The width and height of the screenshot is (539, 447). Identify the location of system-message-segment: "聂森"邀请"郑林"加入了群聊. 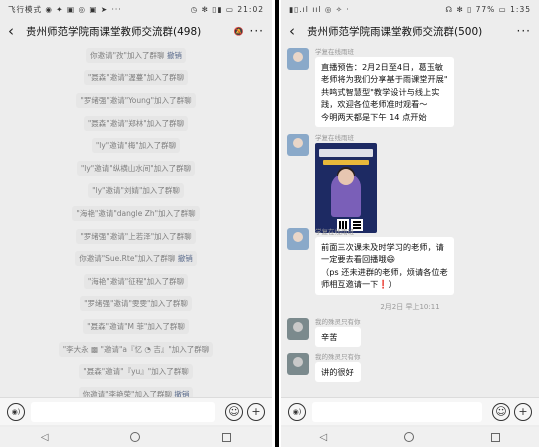
(136, 123).